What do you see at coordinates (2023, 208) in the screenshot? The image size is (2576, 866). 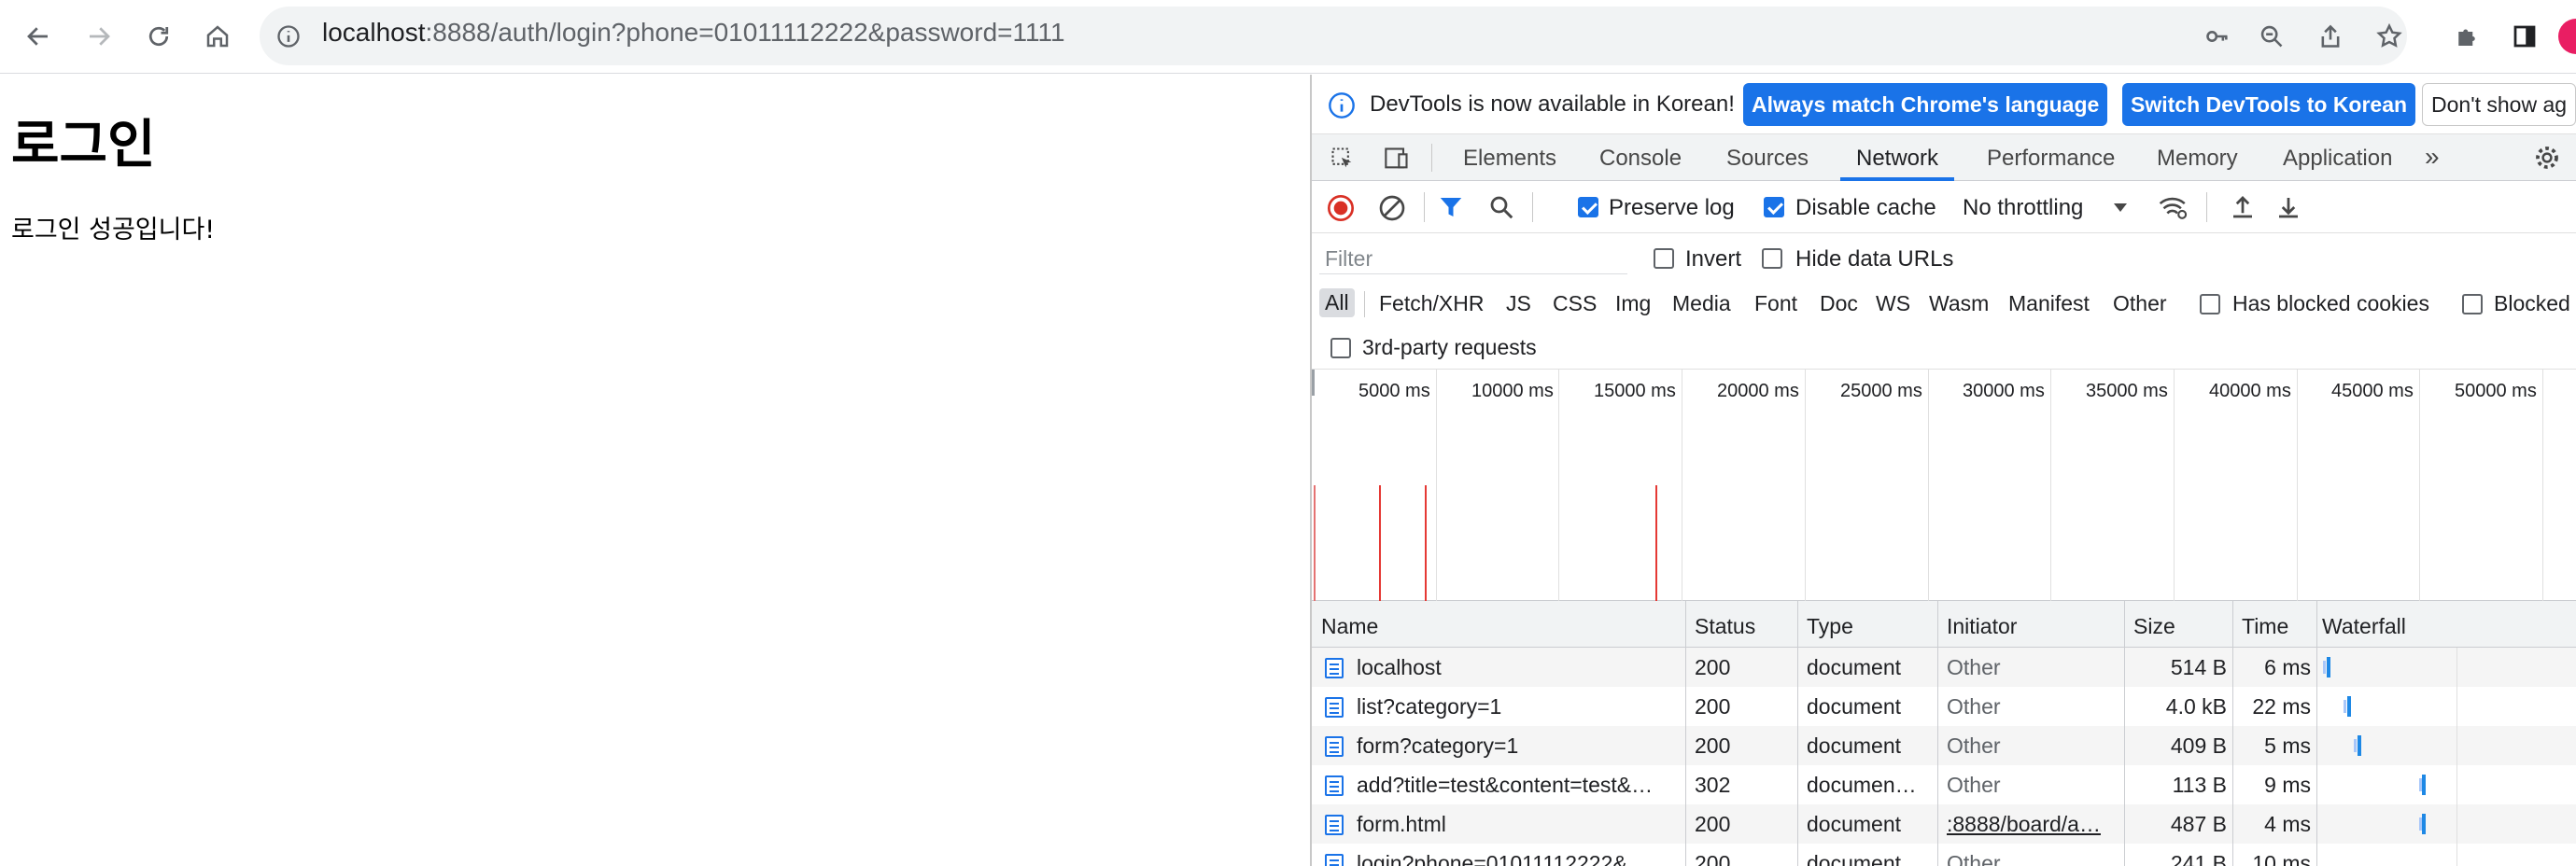 I see `throttling-select: No throttling` at bounding box center [2023, 208].